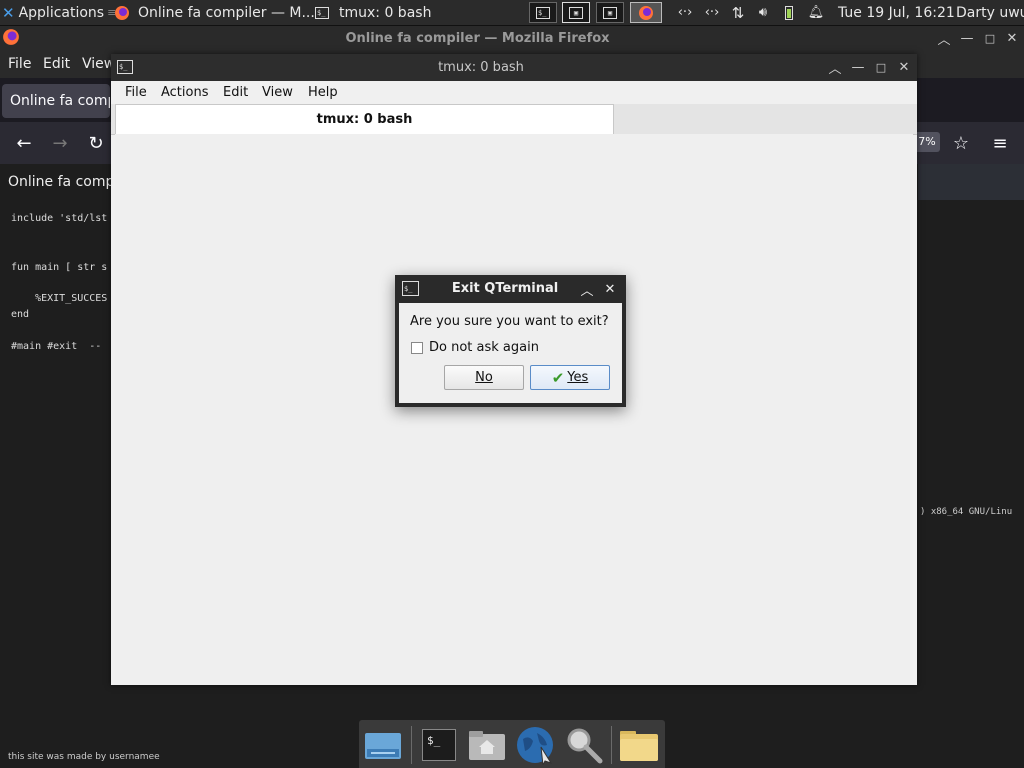 This screenshot has height=768, width=1024. I want to click on reload-icon: ↻, so click(96, 143).